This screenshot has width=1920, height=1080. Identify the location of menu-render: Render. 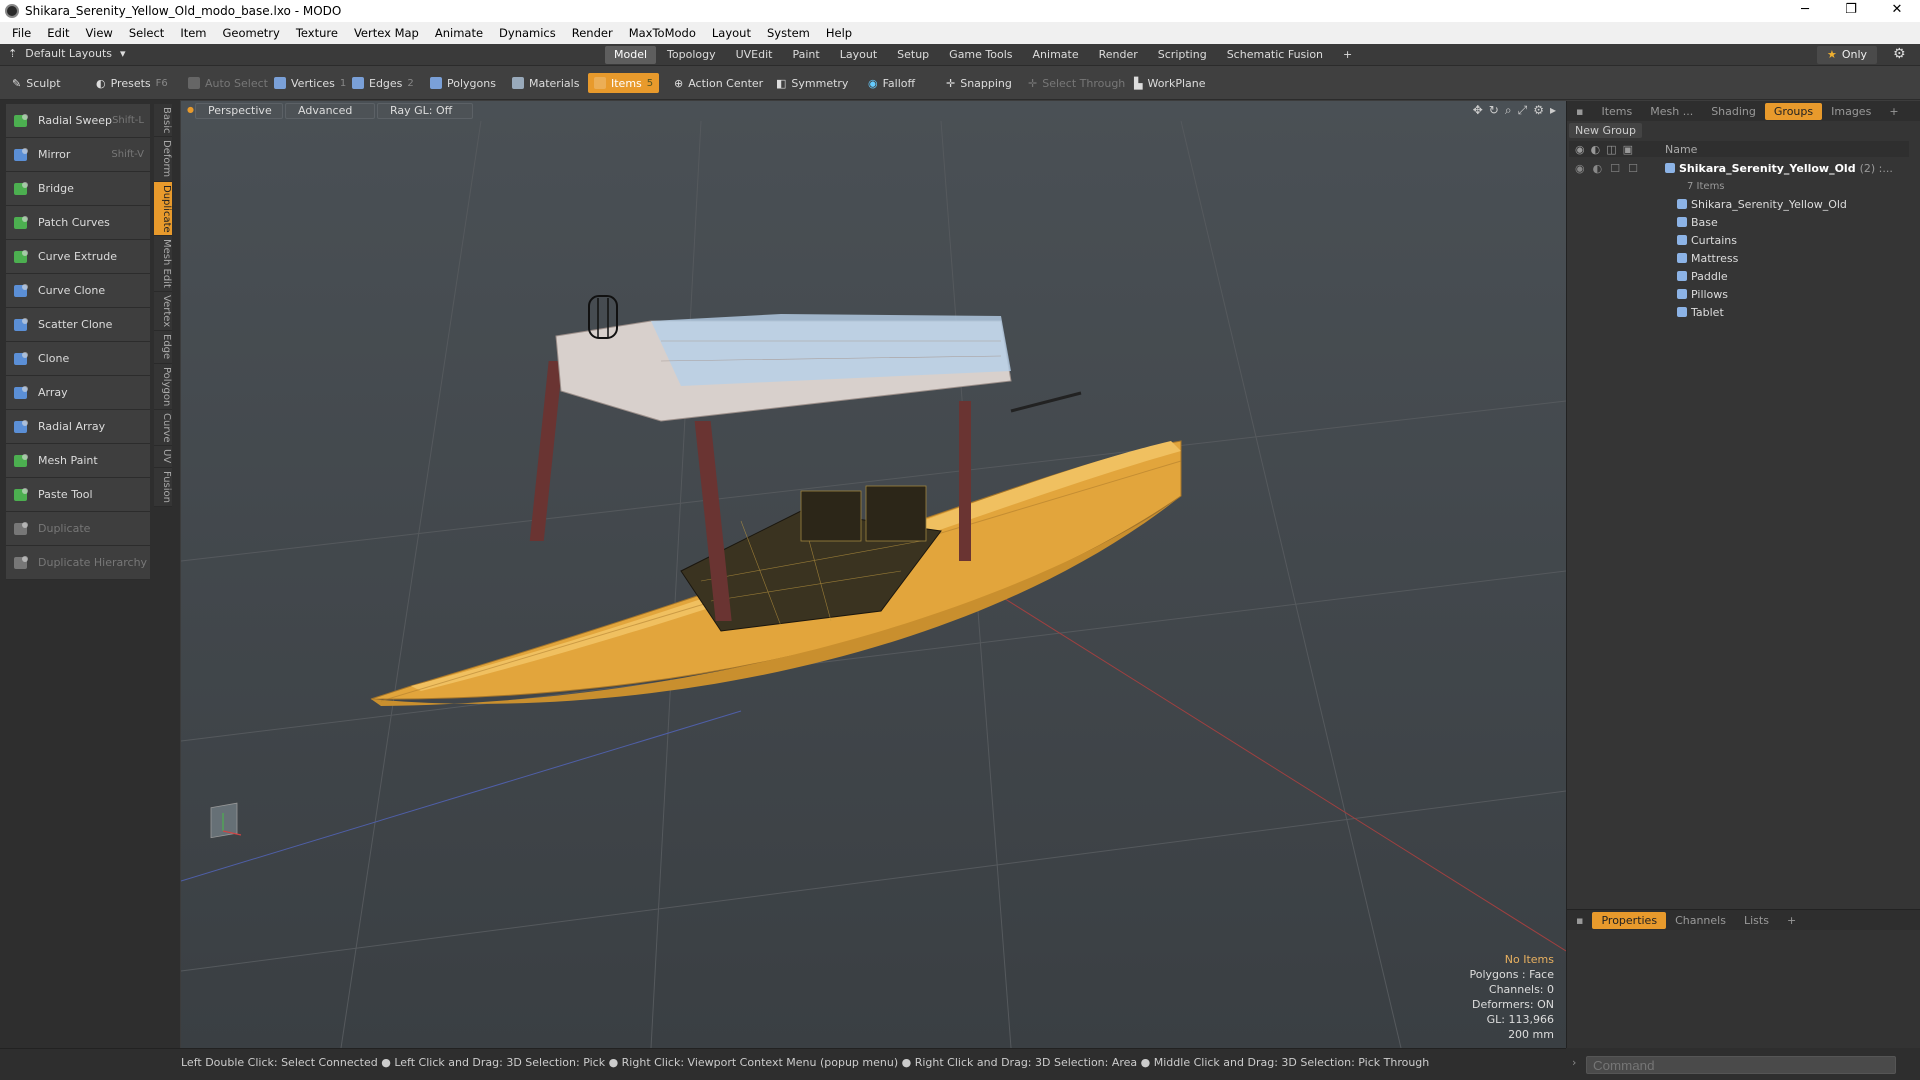
(592, 33).